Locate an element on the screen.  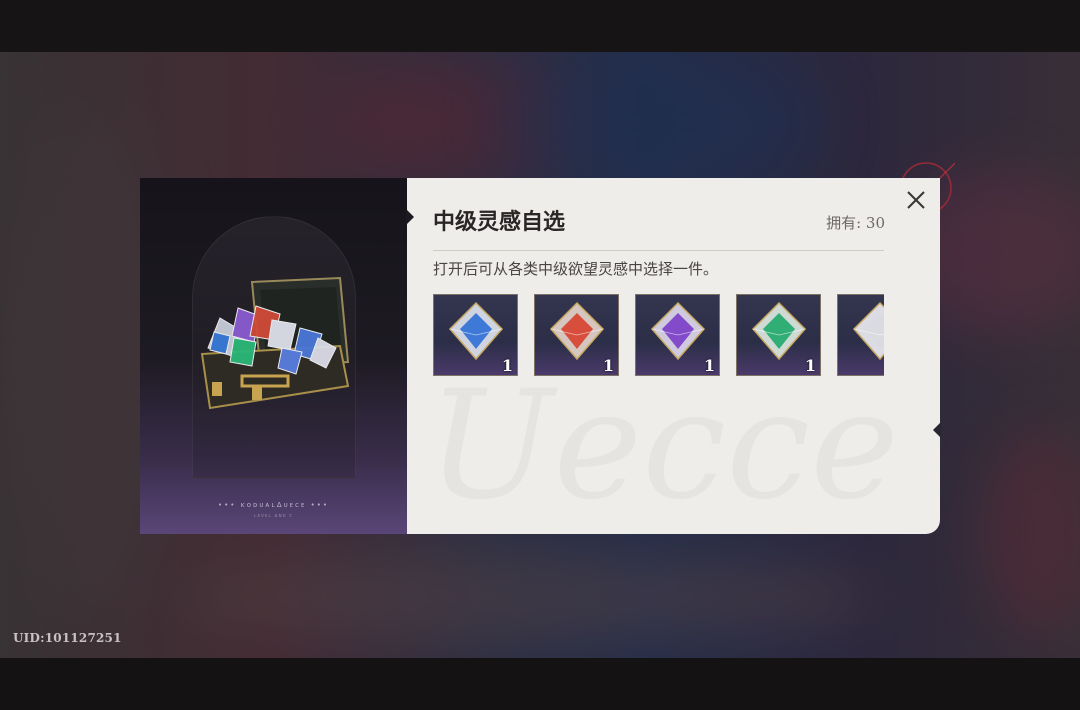
item-option-blue: 1 is located at coordinates (475, 335).